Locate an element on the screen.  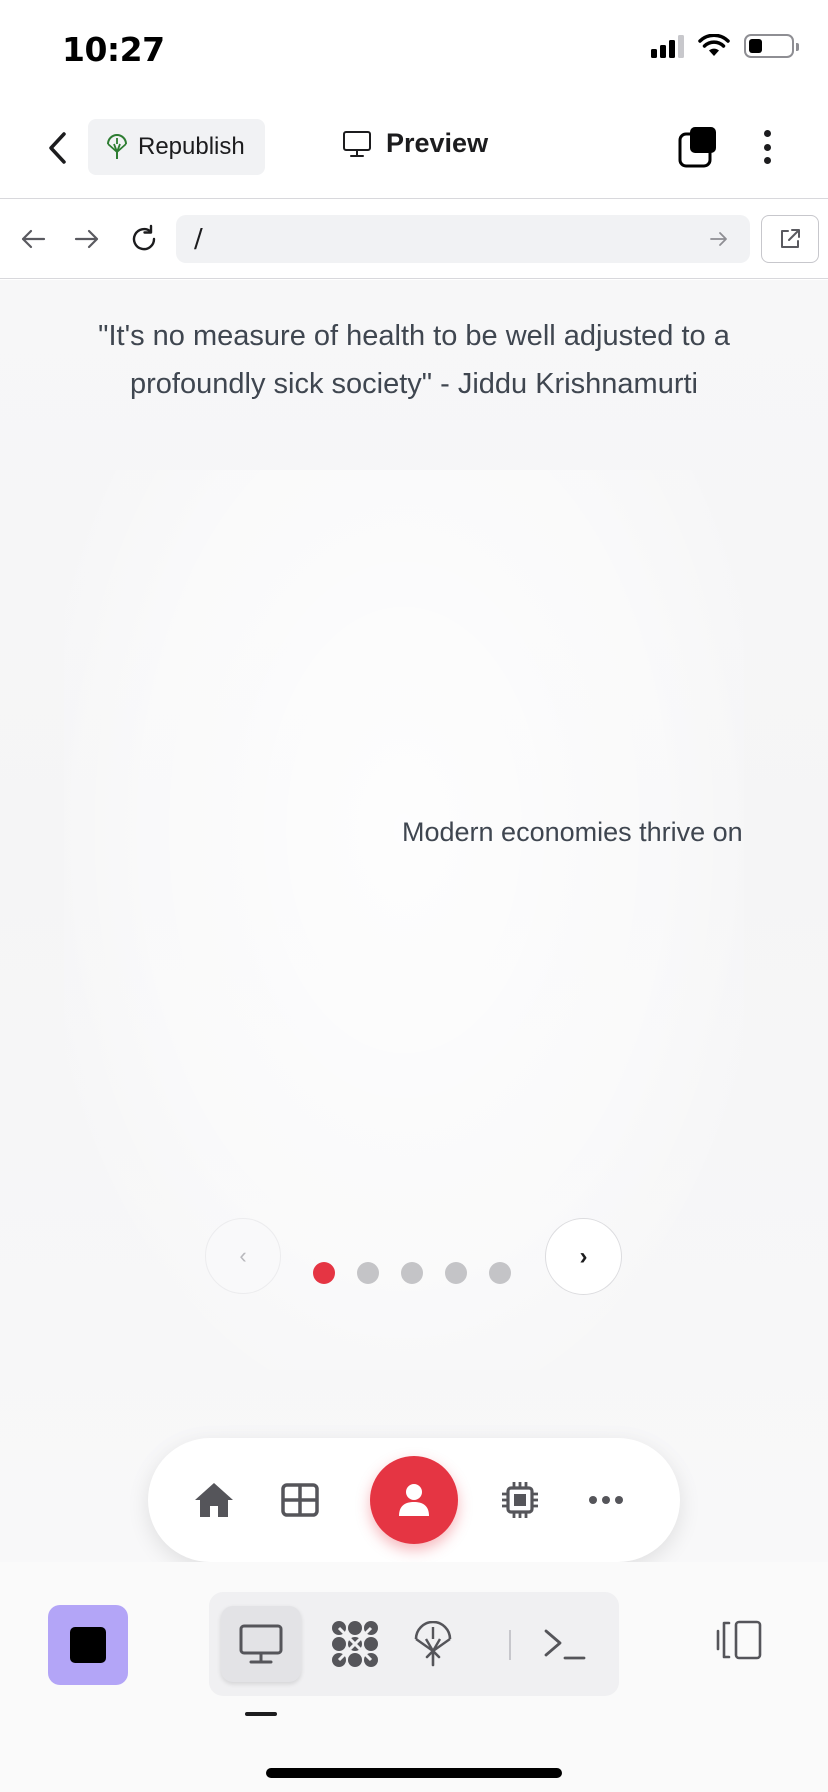
carousel-dots is located at coordinates (412, 1273).